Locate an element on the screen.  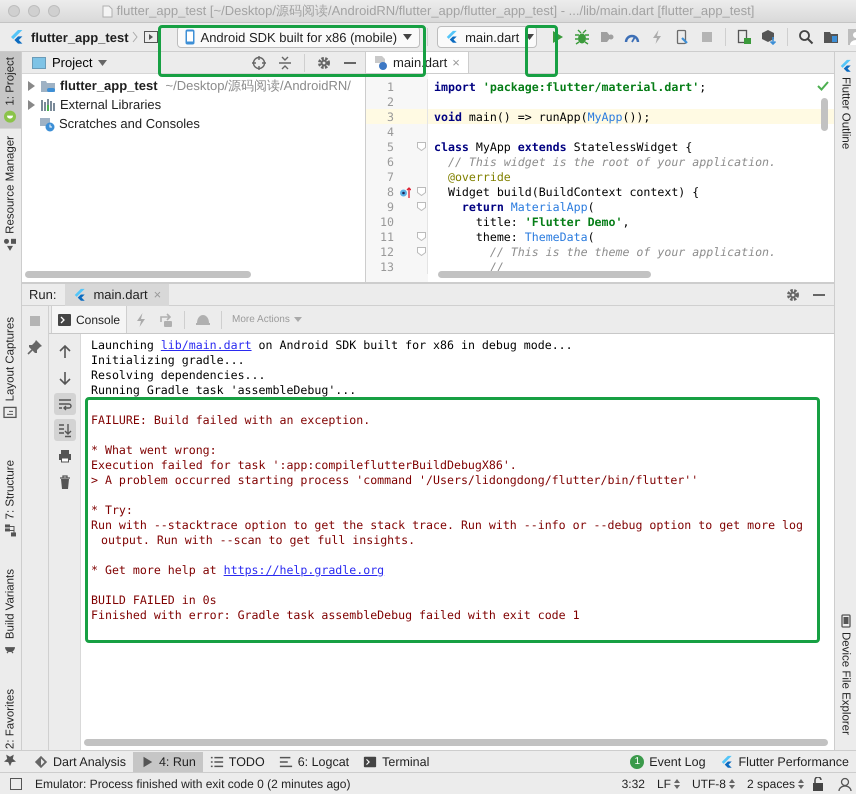
line-number: 6 is located at coordinates (390, 161).